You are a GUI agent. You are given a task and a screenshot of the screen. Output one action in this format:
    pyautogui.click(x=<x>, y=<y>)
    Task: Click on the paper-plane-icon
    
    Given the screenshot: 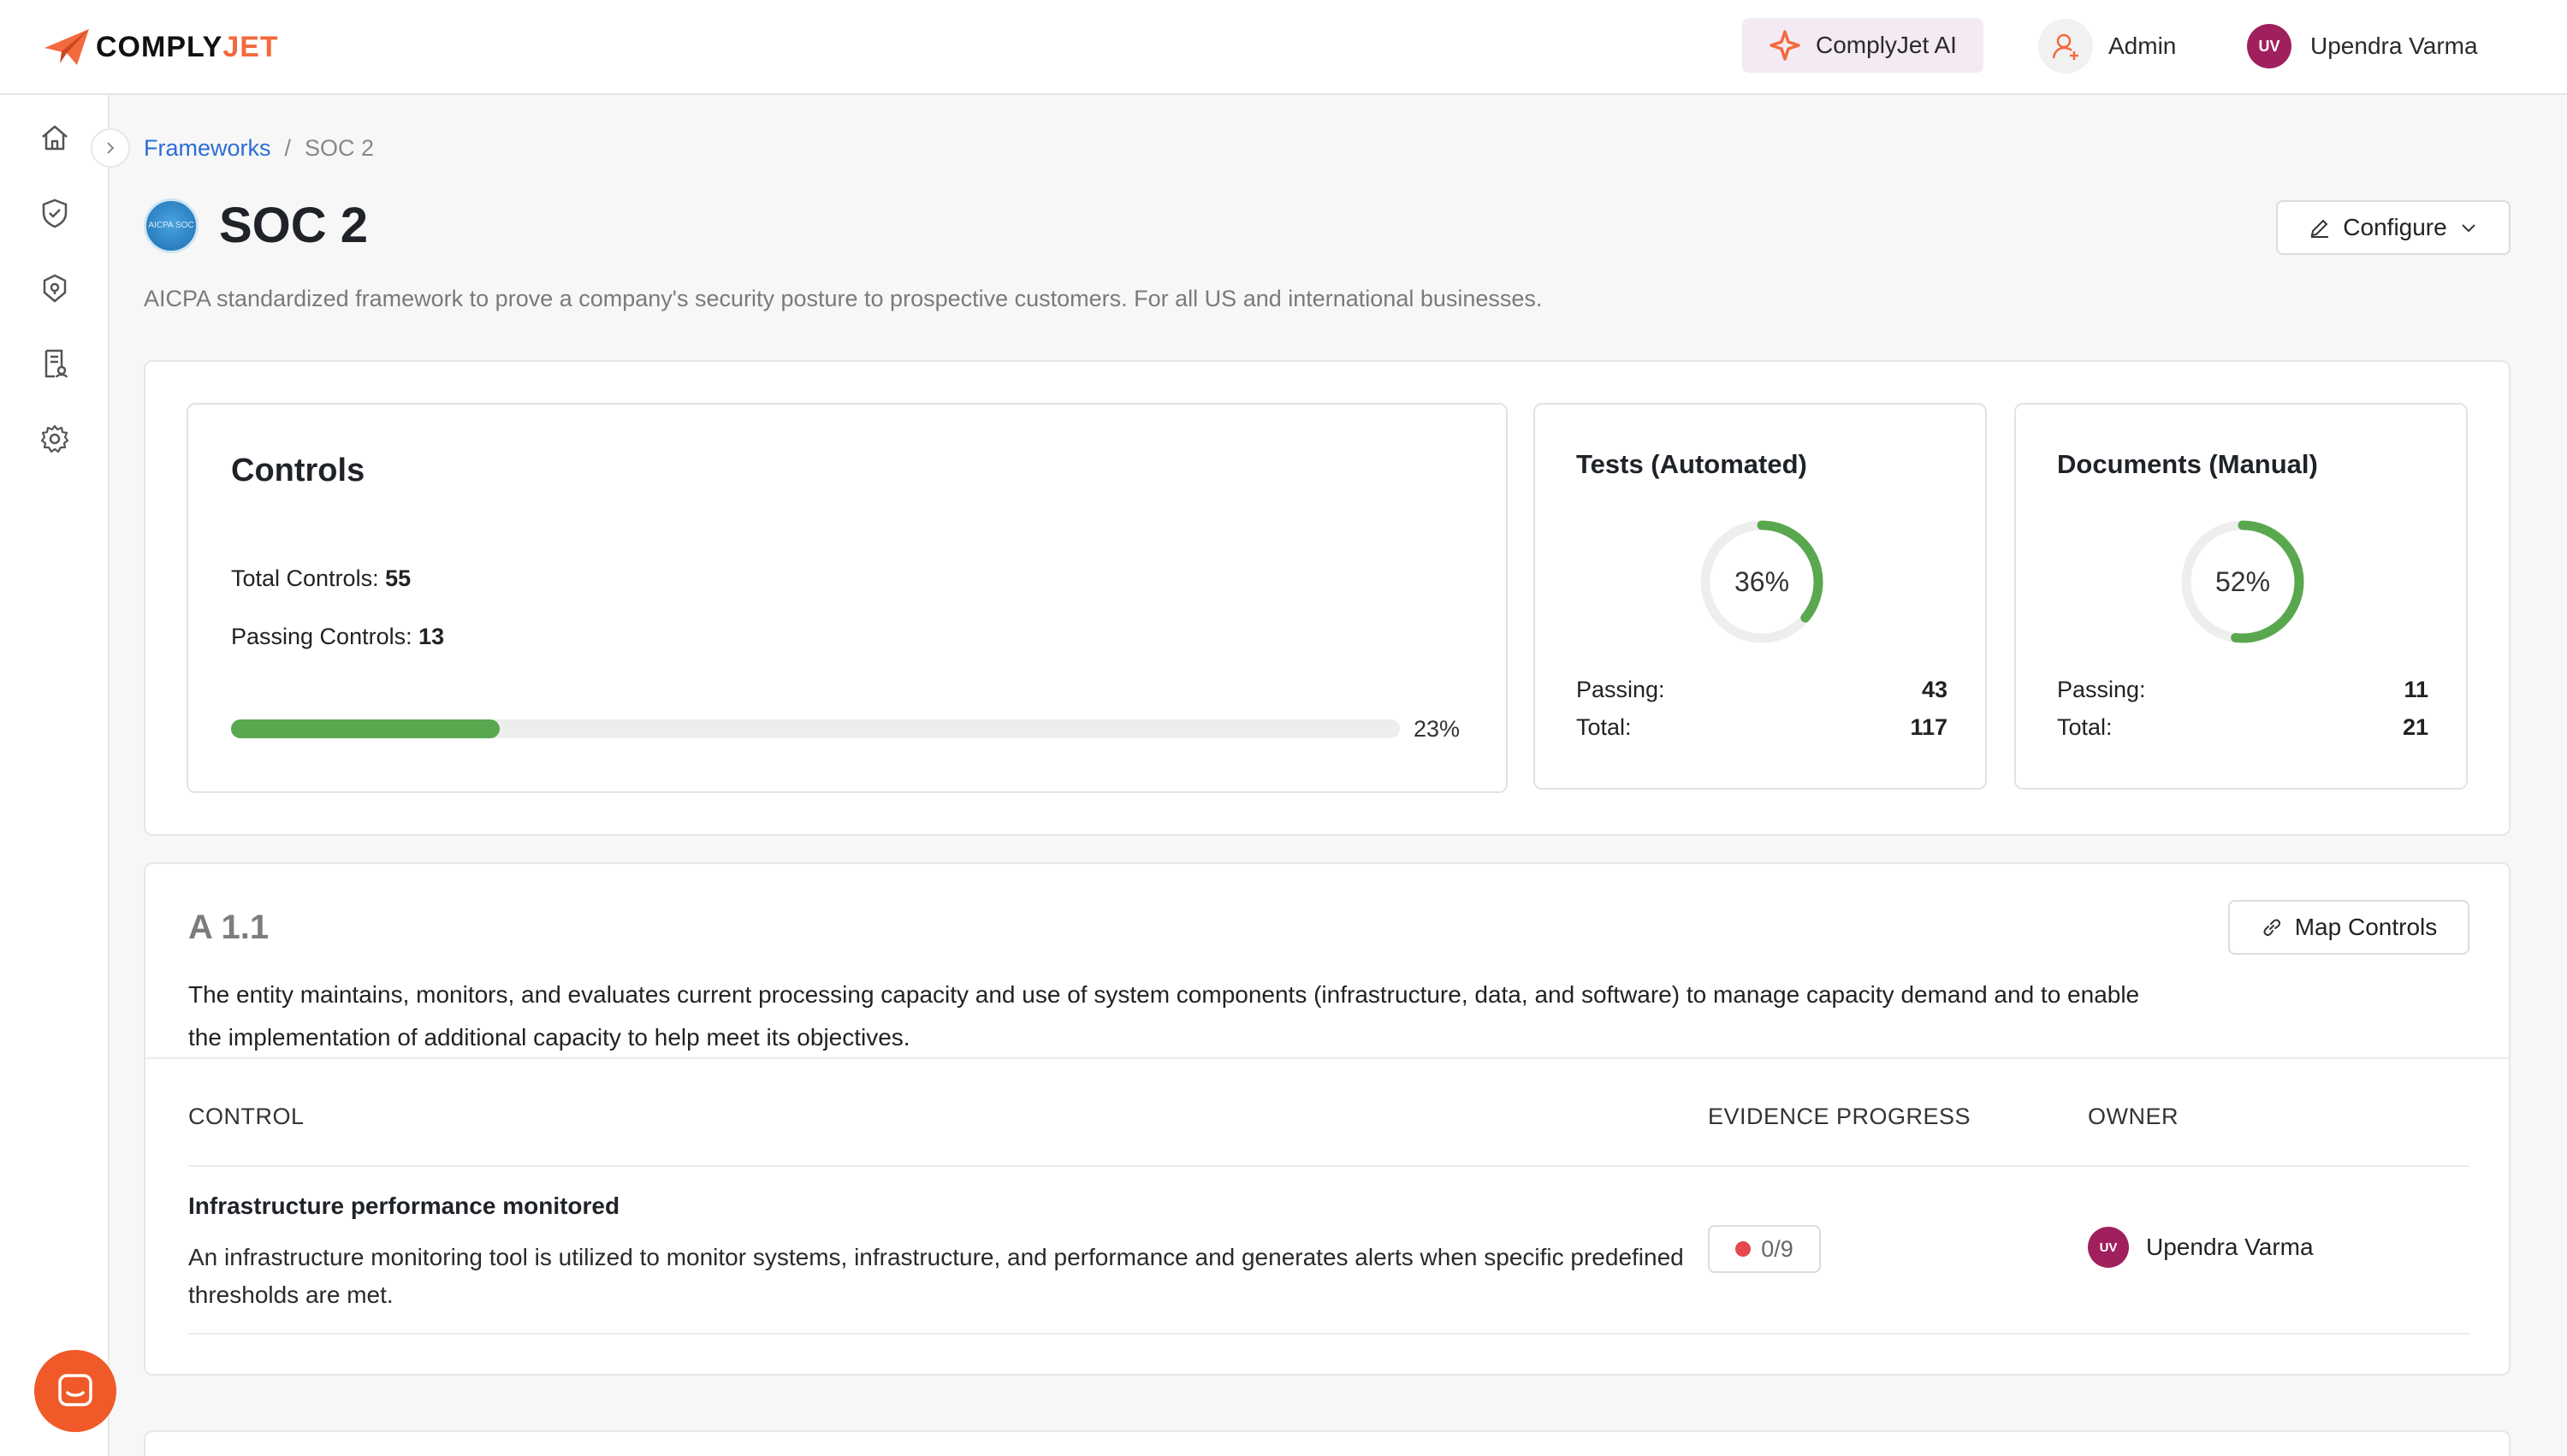 What is the action you would take?
    pyautogui.click(x=66, y=47)
    